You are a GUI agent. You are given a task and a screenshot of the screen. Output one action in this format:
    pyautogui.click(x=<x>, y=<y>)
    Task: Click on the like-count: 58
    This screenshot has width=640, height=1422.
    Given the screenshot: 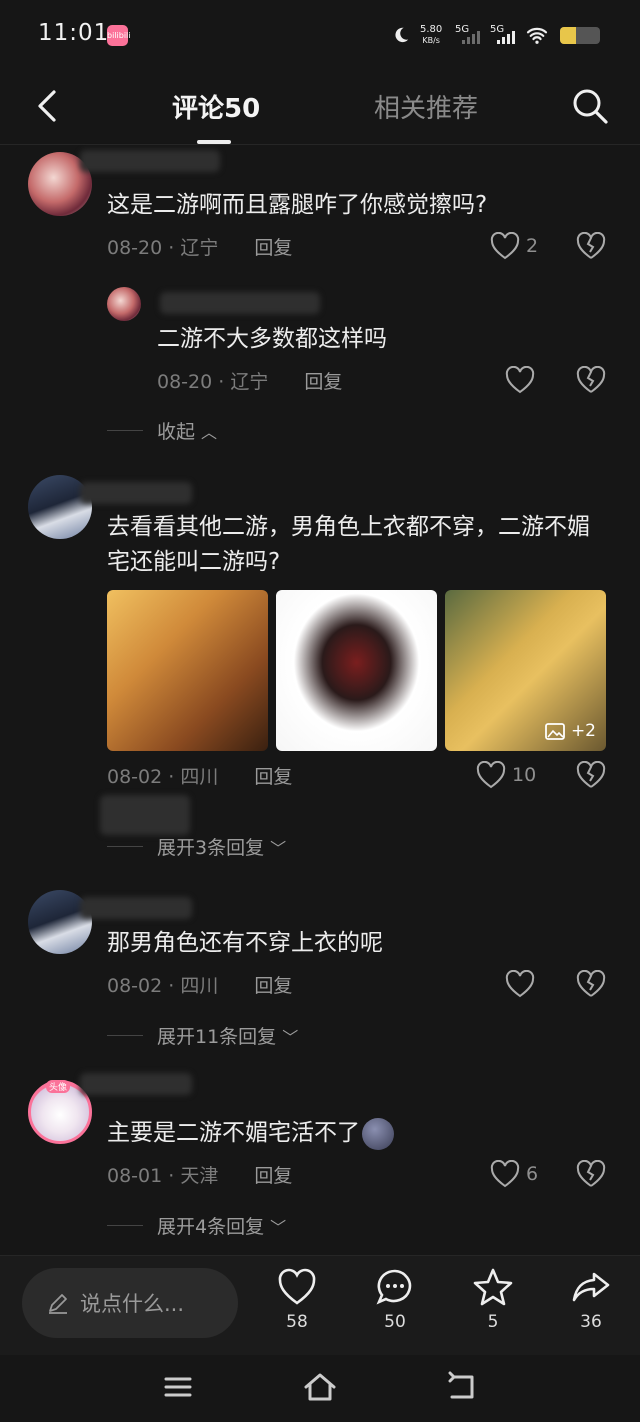 What is the action you would take?
    pyautogui.click(x=297, y=1322)
    